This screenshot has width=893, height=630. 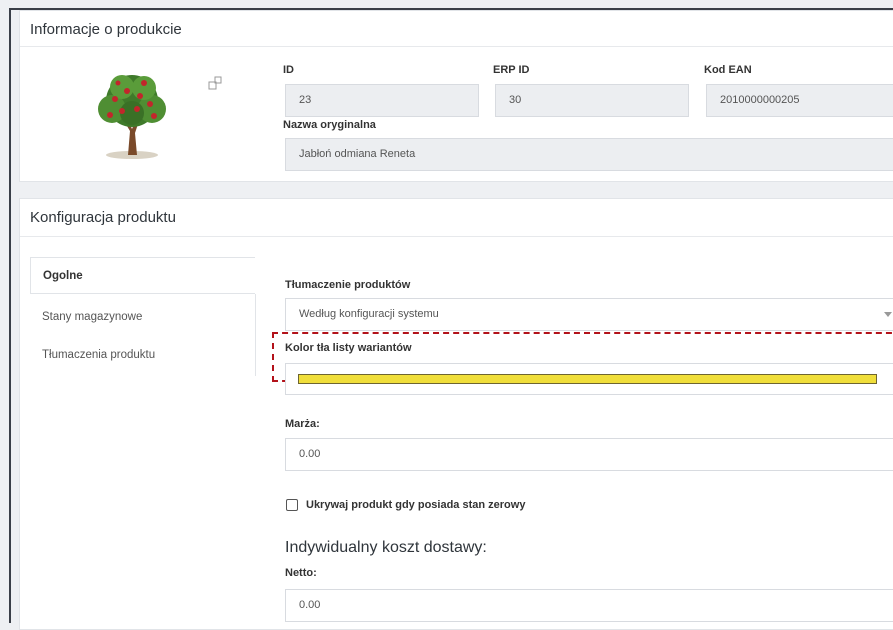 What do you see at coordinates (92, 317) in the screenshot?
I see `tab-stany-label: Stany magazynowe` at bounding box center [92, 317].